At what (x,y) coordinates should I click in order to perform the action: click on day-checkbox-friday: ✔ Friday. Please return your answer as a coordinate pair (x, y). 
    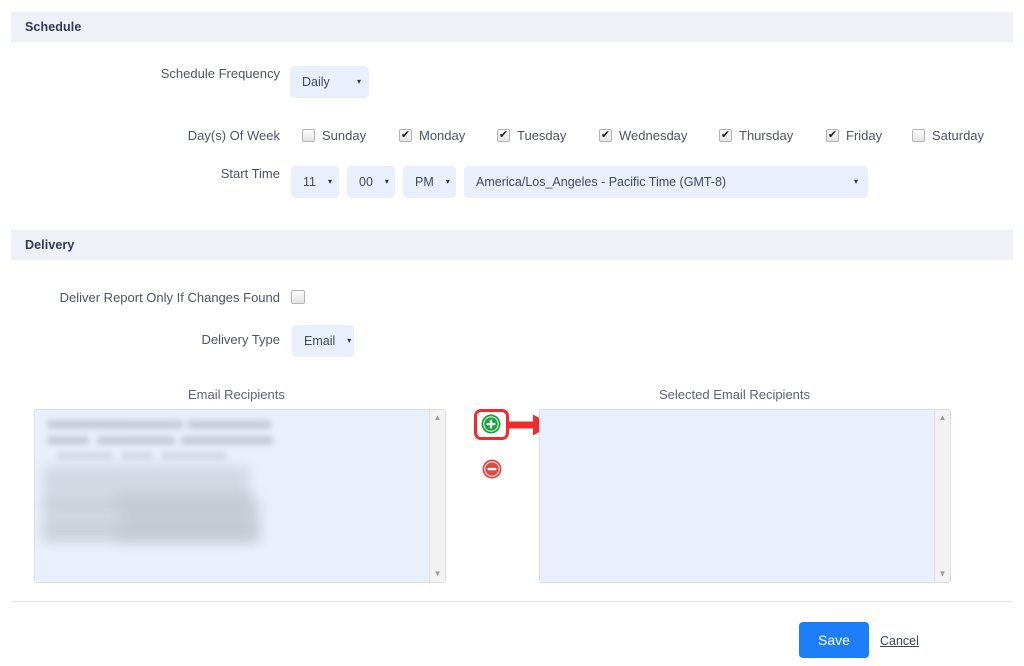
    Looking at the image, I should click on (854, 135).